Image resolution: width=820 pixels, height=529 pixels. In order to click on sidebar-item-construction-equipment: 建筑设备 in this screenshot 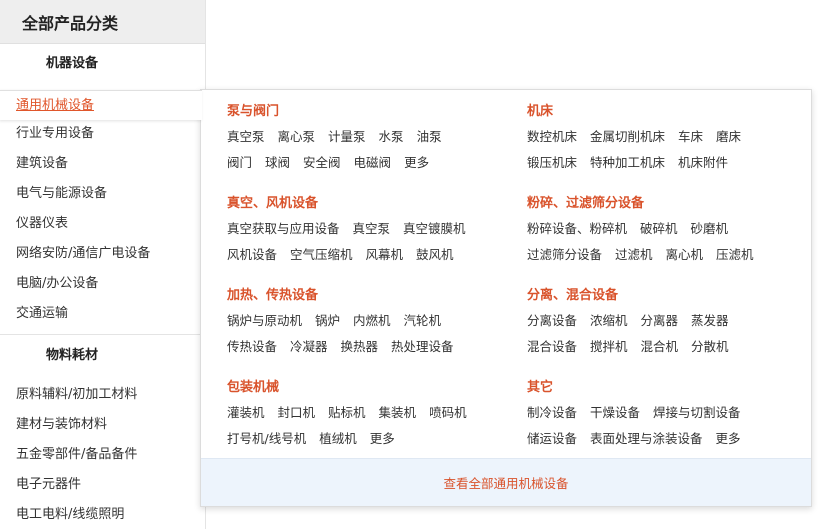, I will do `click(103, 164)`.